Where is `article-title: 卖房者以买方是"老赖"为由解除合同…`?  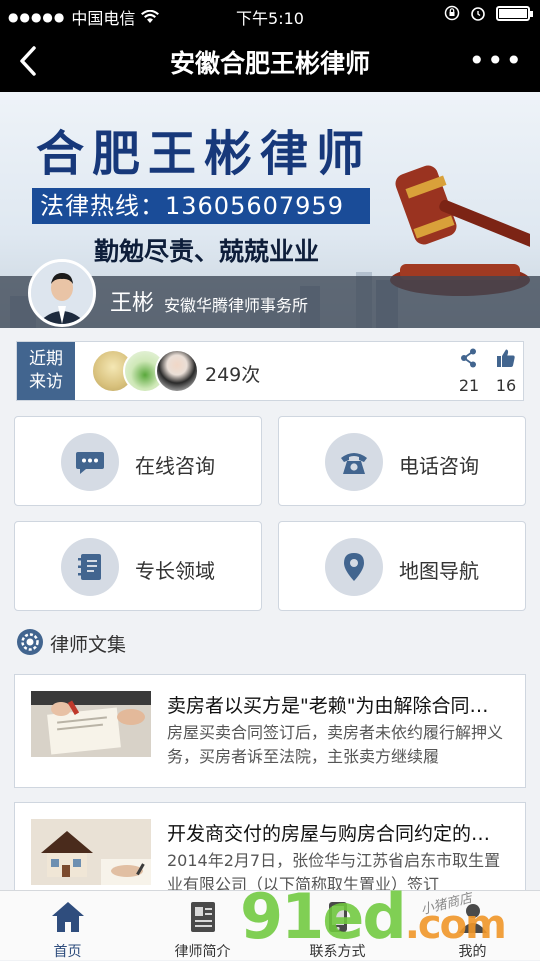
article-title: 卖房者以买方是"老赖"为由解除合同… is located at coordinates (328, 706).